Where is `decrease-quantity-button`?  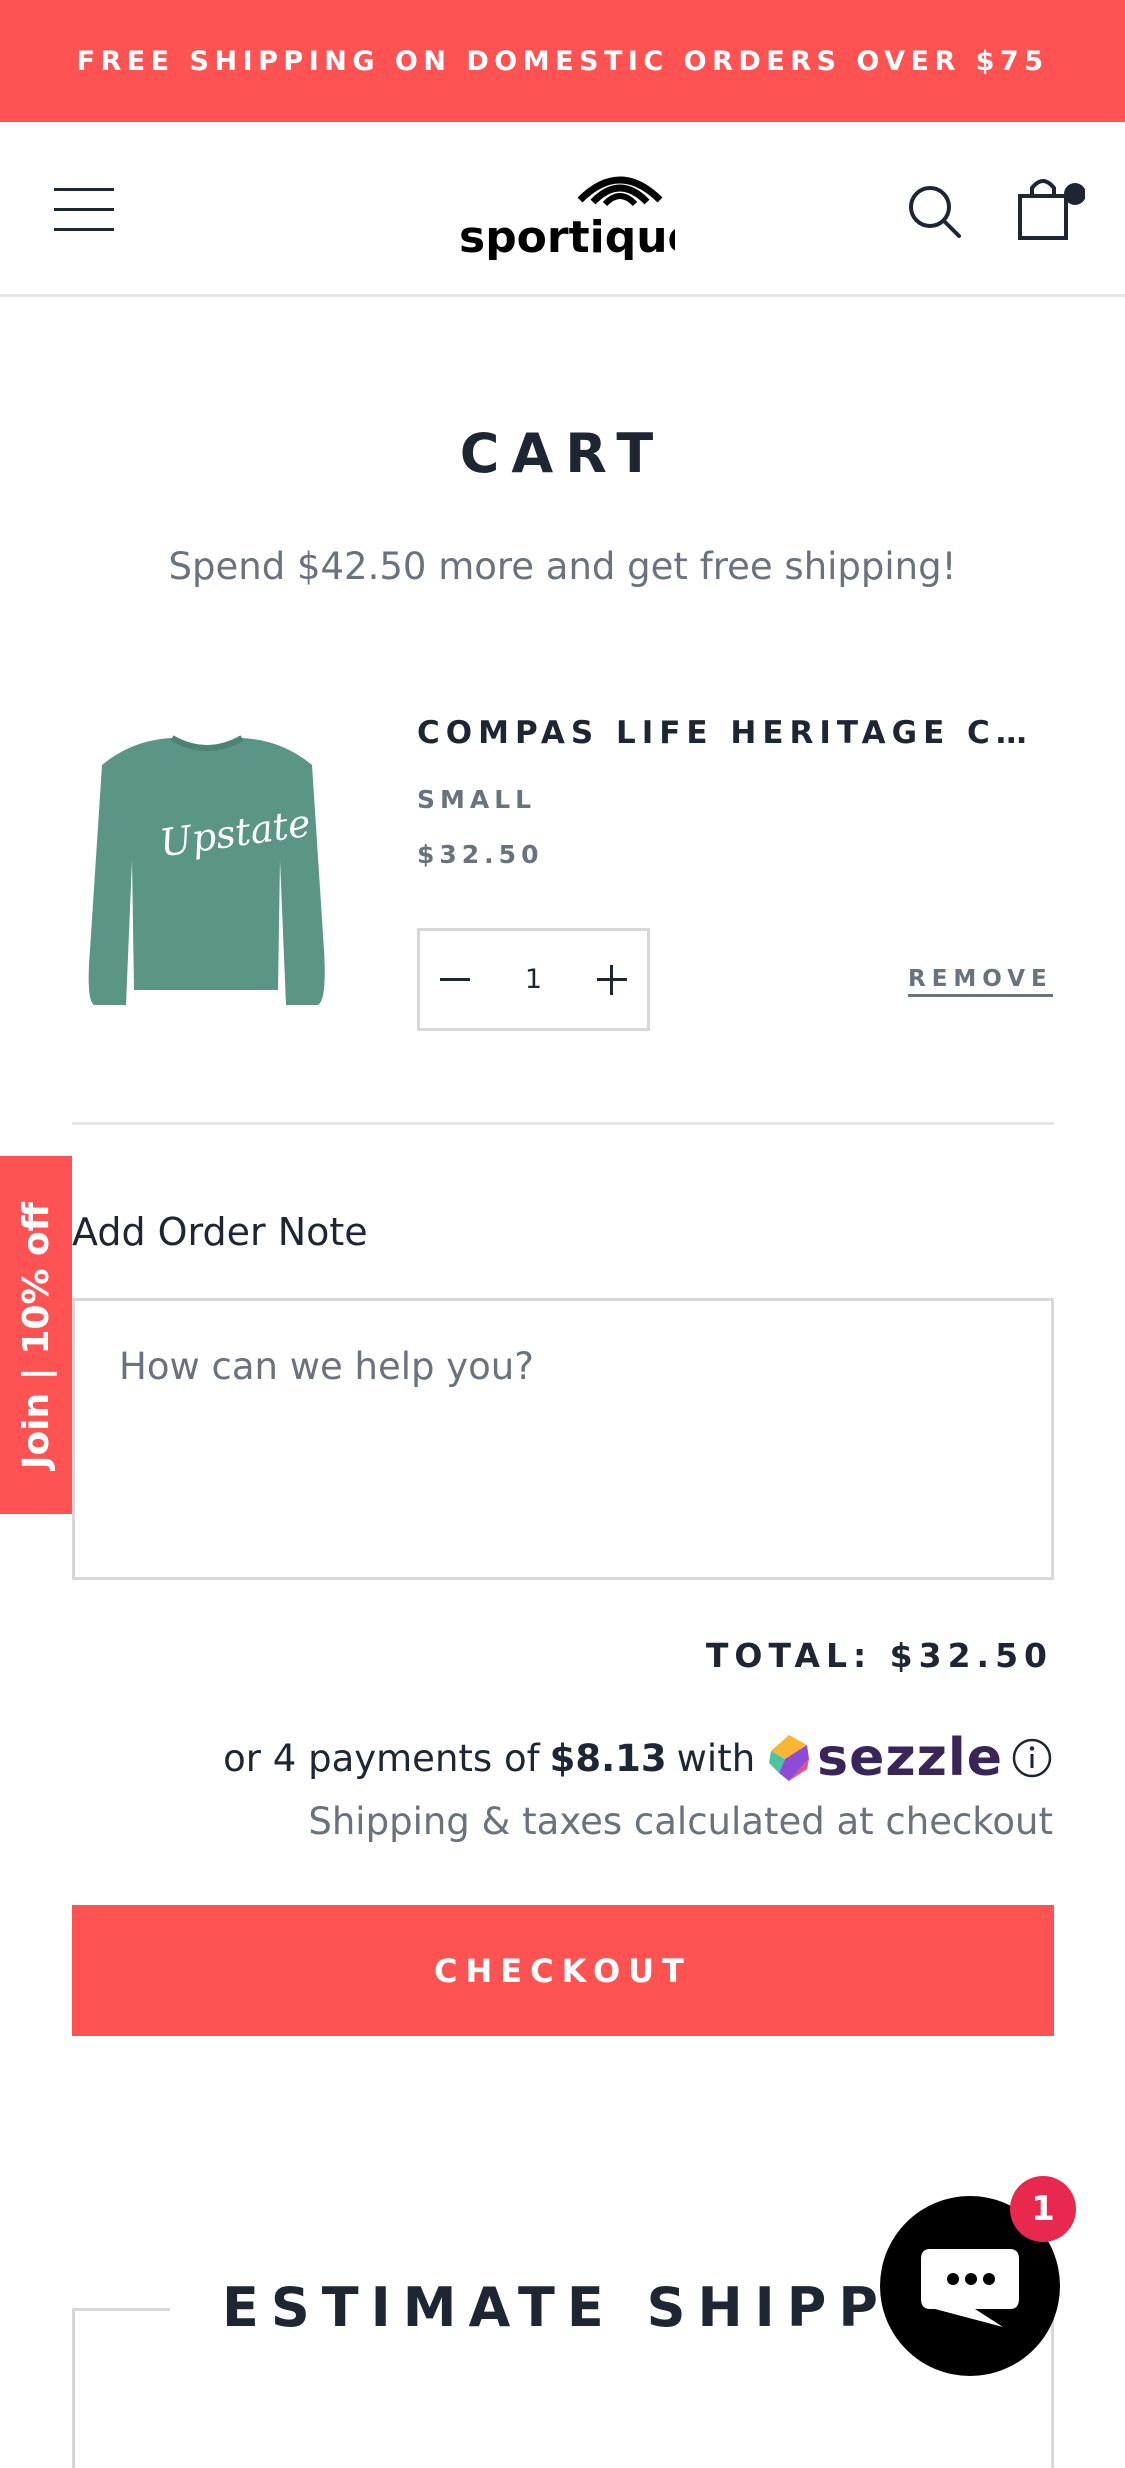 decrease-quantity-button is located at coordinates (455, 979).